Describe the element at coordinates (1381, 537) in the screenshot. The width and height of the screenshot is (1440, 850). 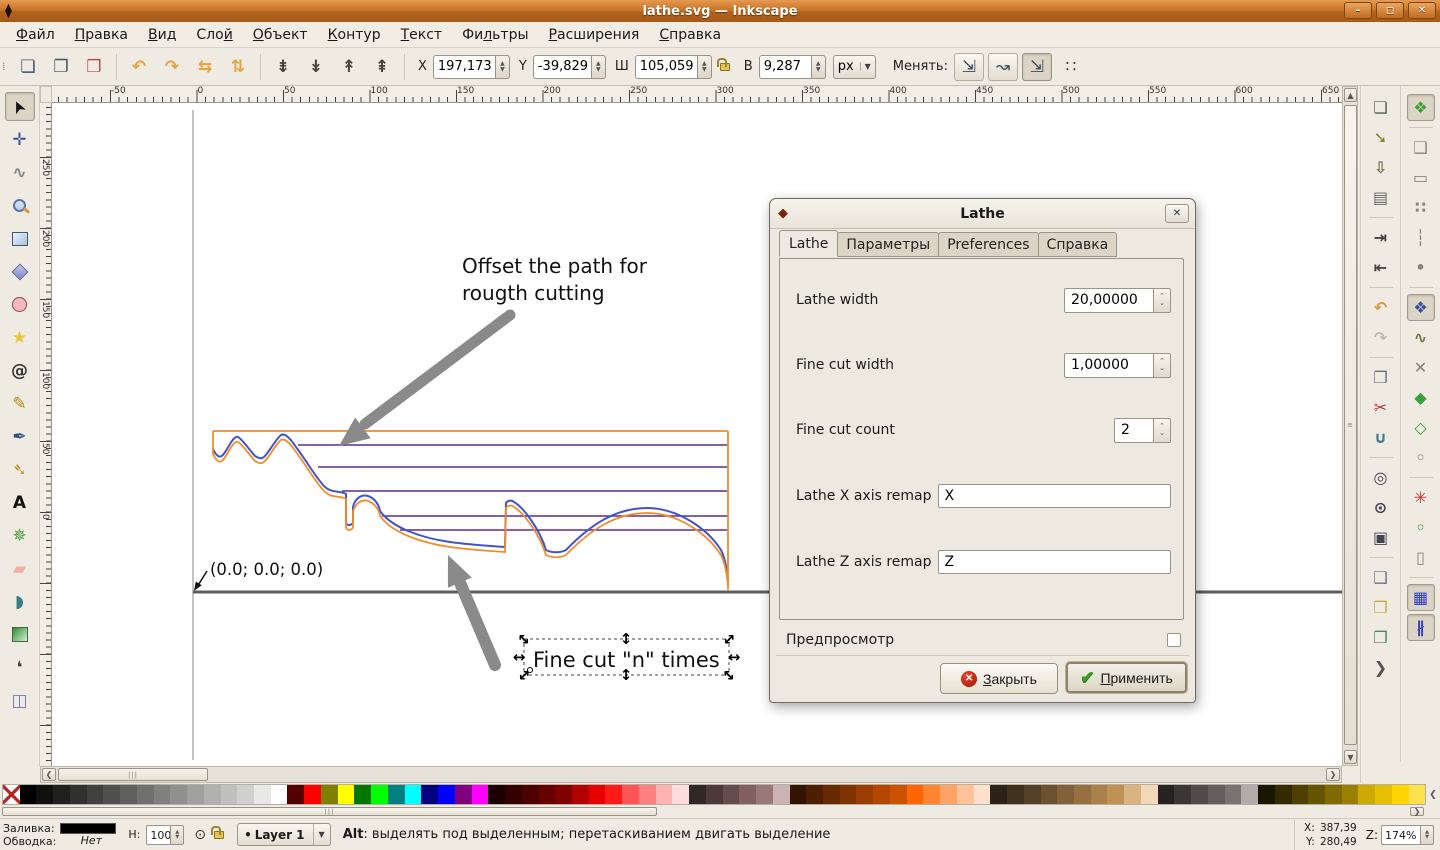
I see `zoom-page-button: ▣` at that location.